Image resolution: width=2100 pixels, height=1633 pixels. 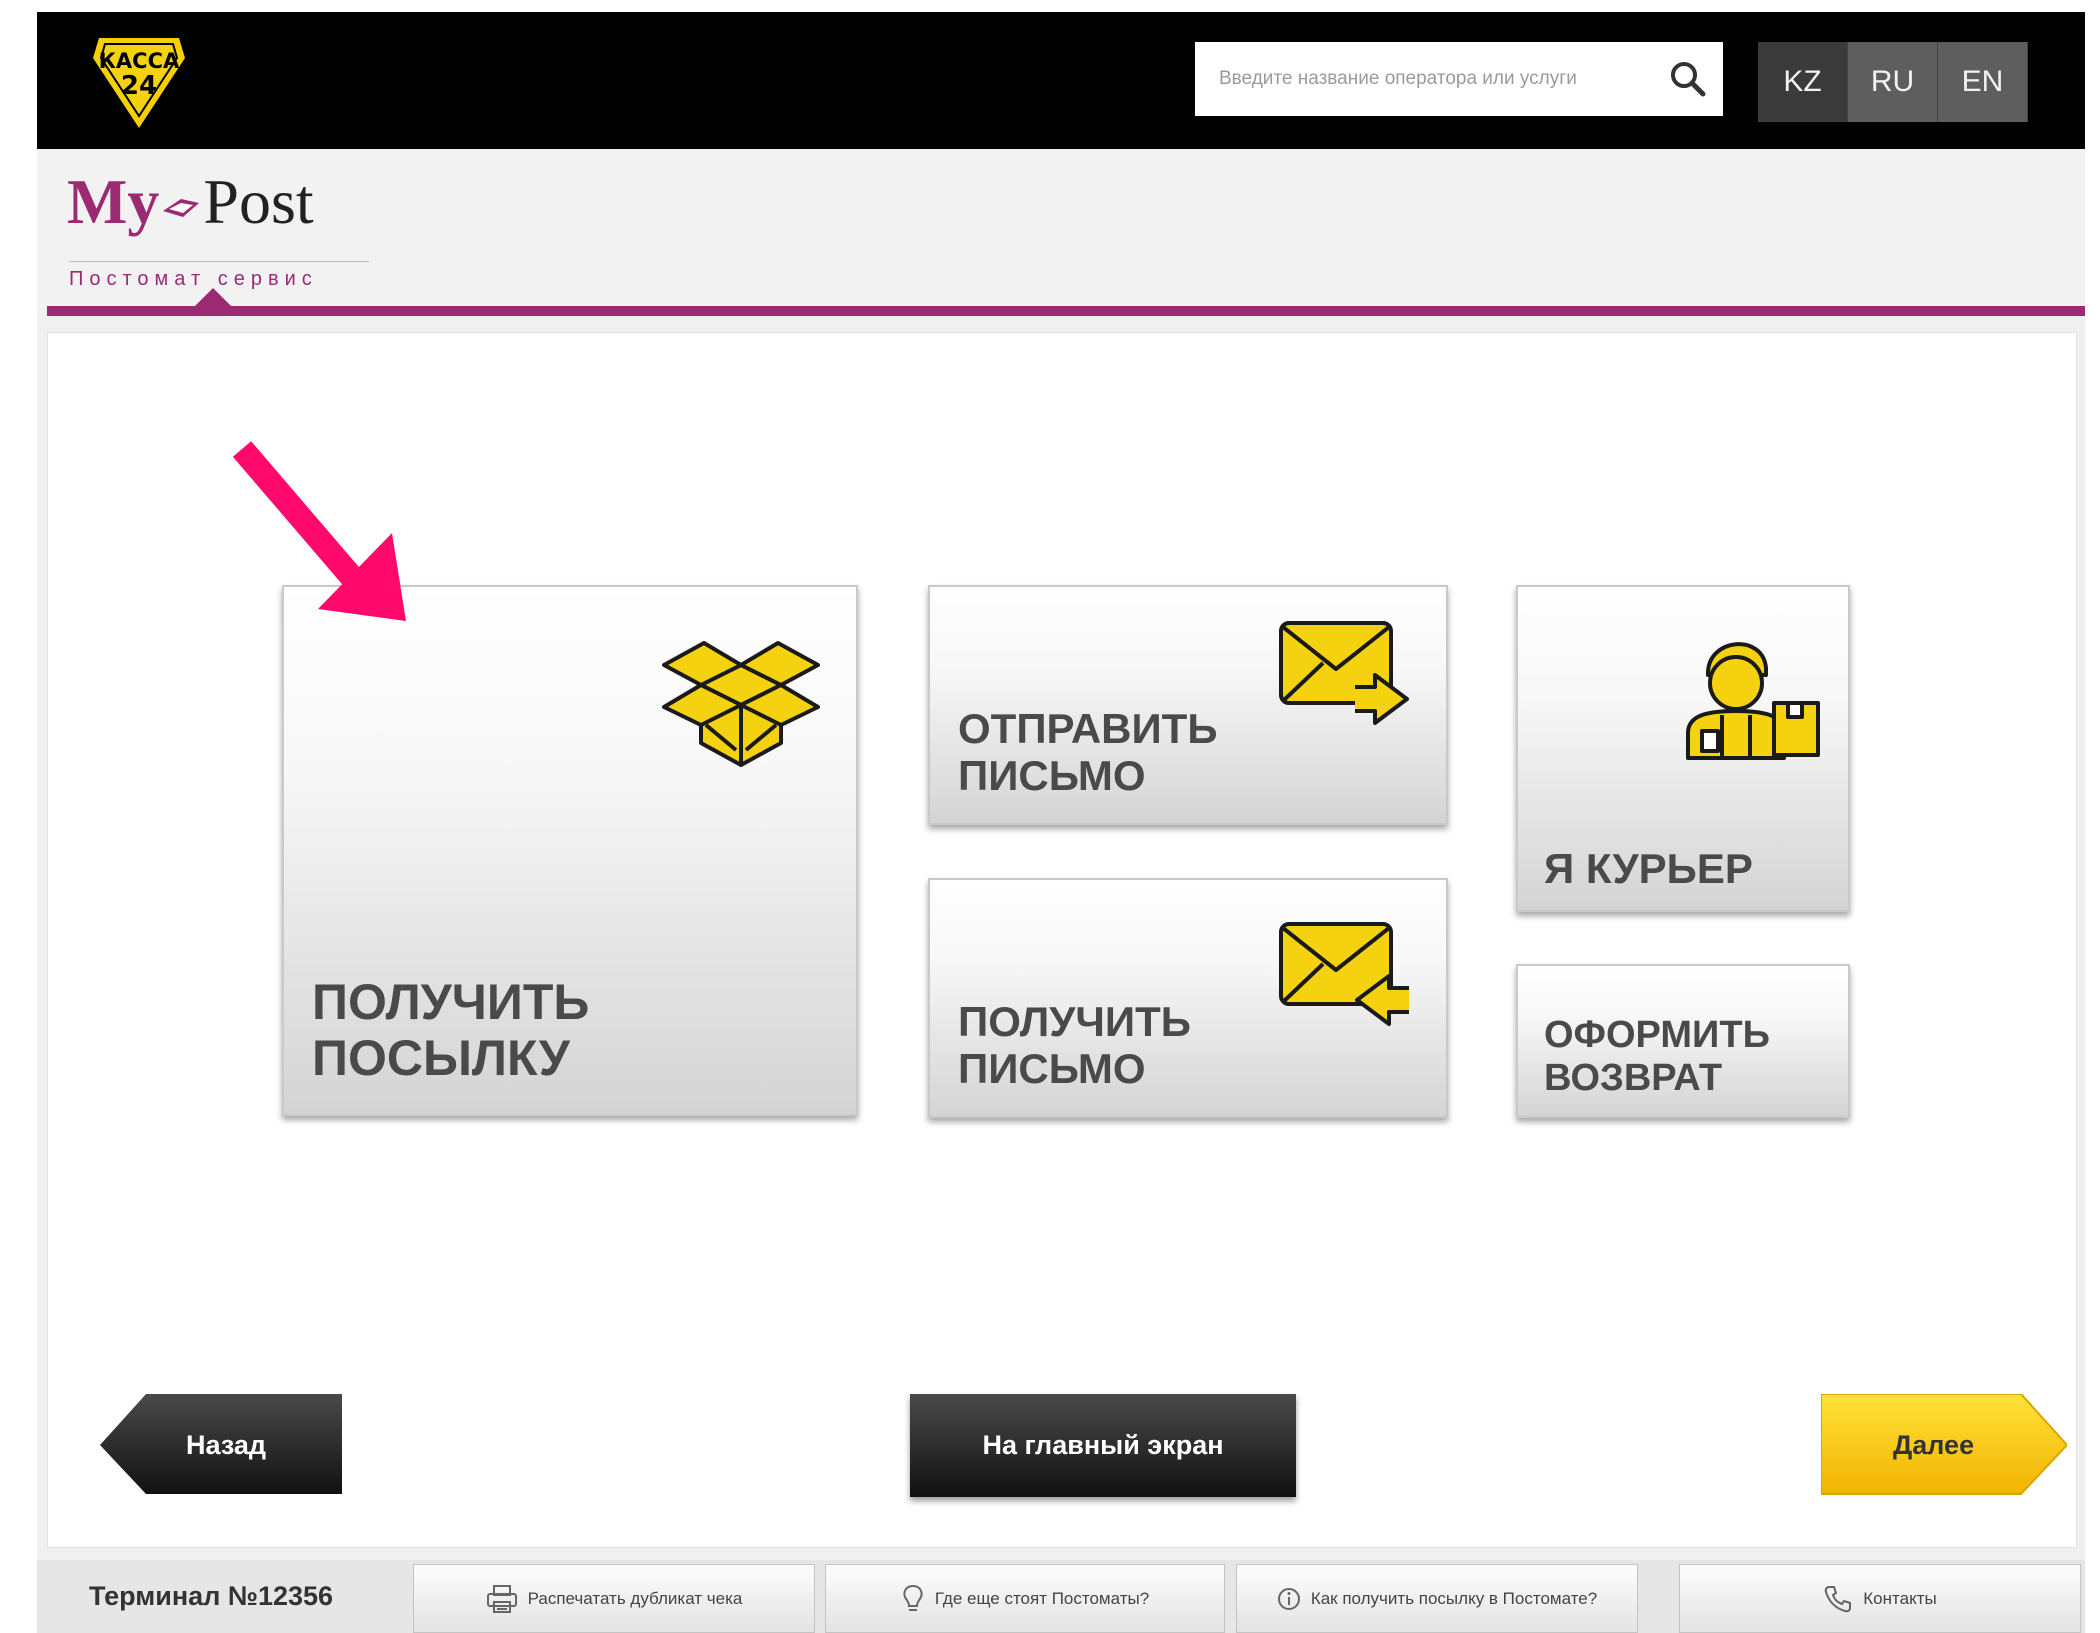 I want to click on envelope-arrow-icon, so click(x=181, y=208).